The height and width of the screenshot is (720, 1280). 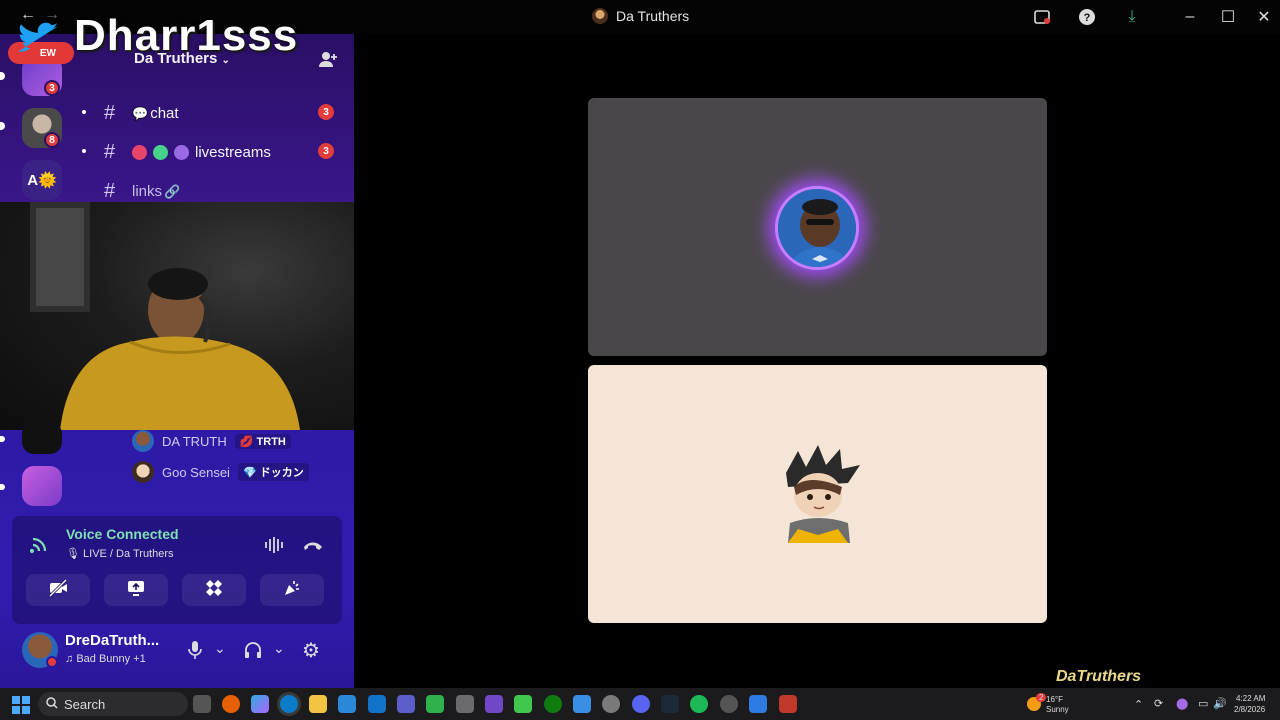 What do you see at coordinates (1138, 704) in the screenshot?
I see `tray-expand-icon: ⌃` at bounding box center [1138, 704].